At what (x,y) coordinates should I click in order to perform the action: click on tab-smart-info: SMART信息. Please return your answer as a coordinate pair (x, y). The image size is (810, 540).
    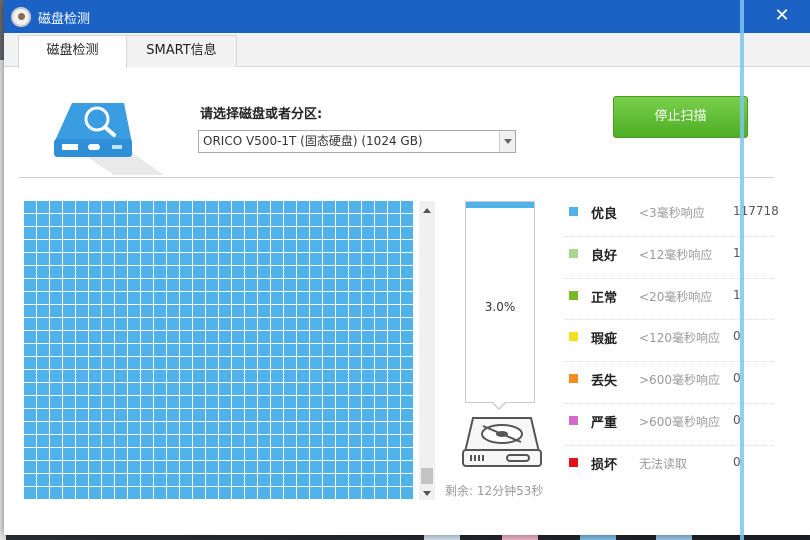
    Looking at the image, I should click on (181, 51).